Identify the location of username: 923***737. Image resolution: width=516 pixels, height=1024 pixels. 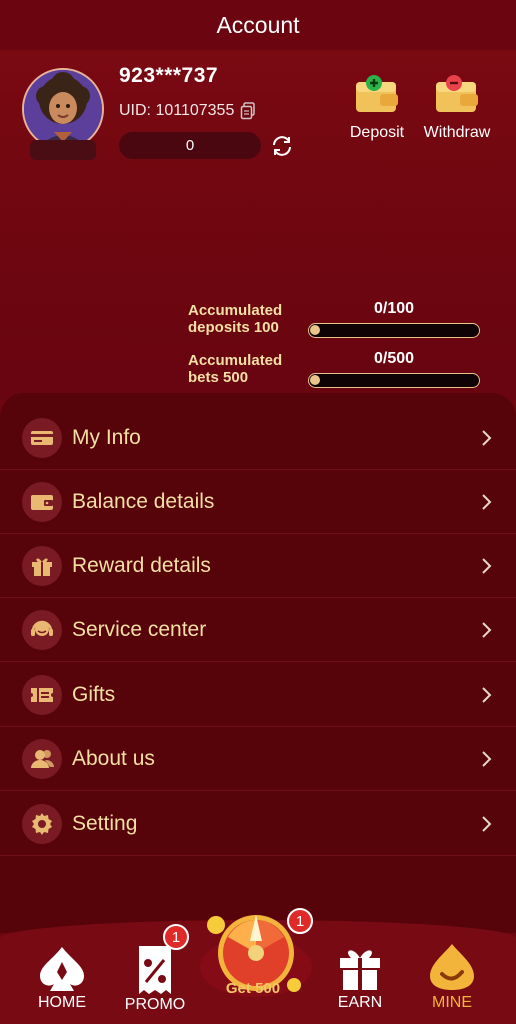
(169, 75).